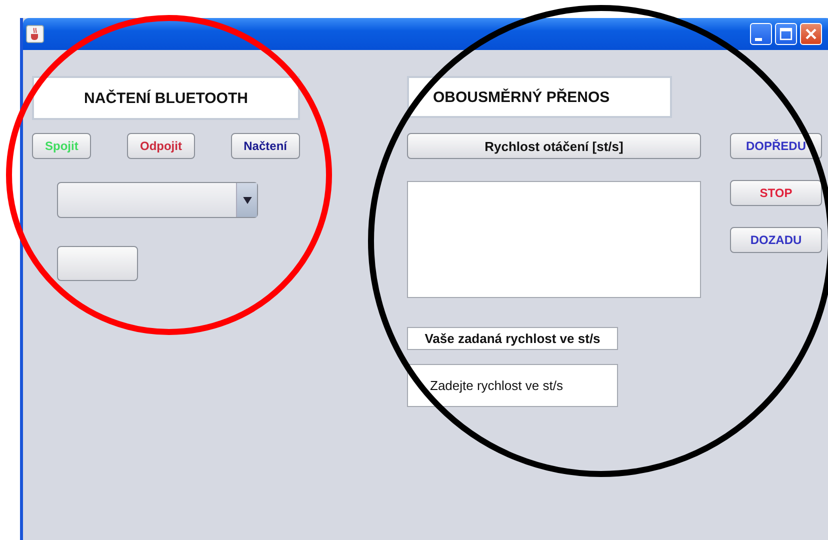 This screenshot has width=828, height=540. What do you see at coordinates (776, 240) in the screenshot?
I see `direction-button: DOZADU` at bounding box center [776, 240].